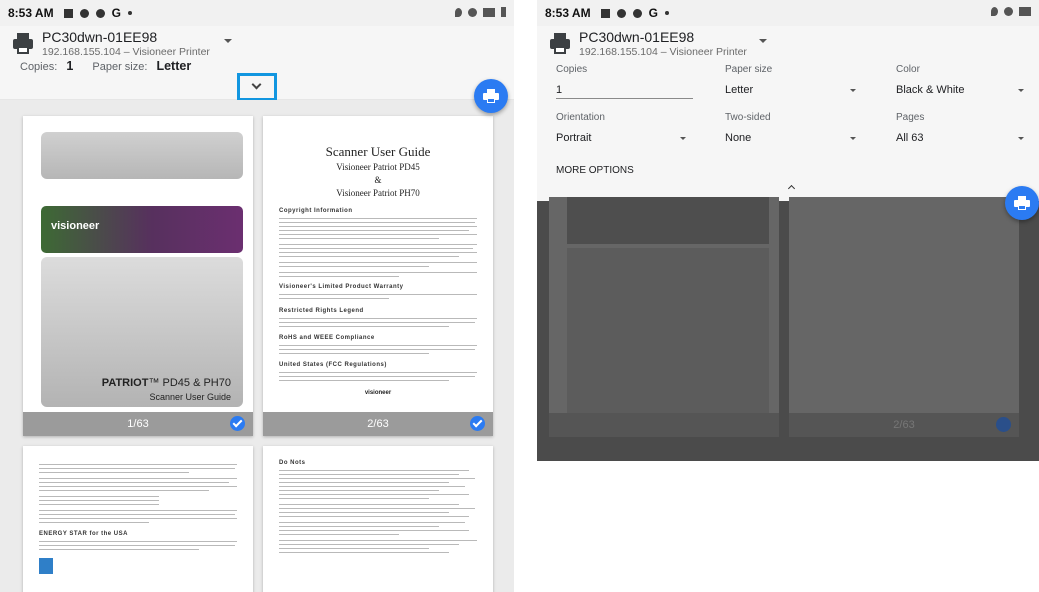  Describe the element at coordinates (904, 317) in the screenshot. I see `preview-page-2: 2/63` at that location.